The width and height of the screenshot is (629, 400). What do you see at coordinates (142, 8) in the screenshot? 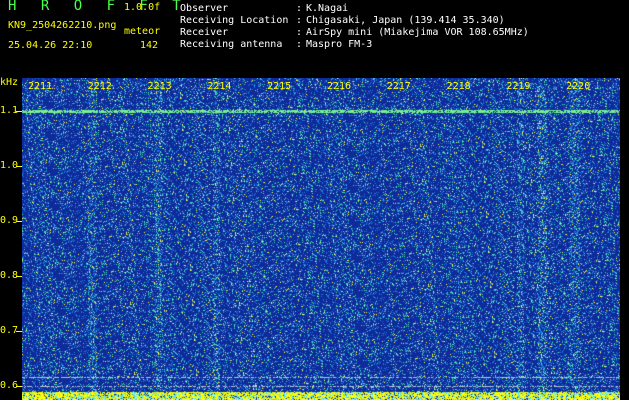
I see `app-version: 1.0.0f` at bounding box center [142, 8].